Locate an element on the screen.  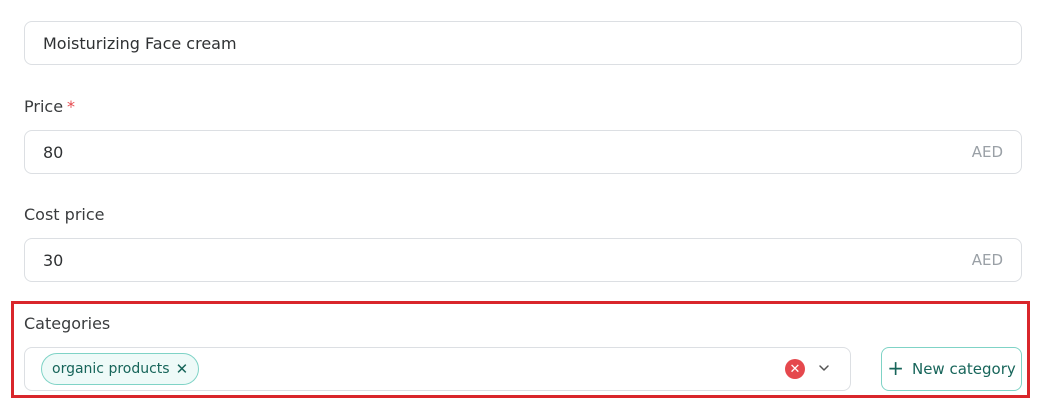
product-name-value: Moisturizing Face cream is located at coordinates (140, 43).